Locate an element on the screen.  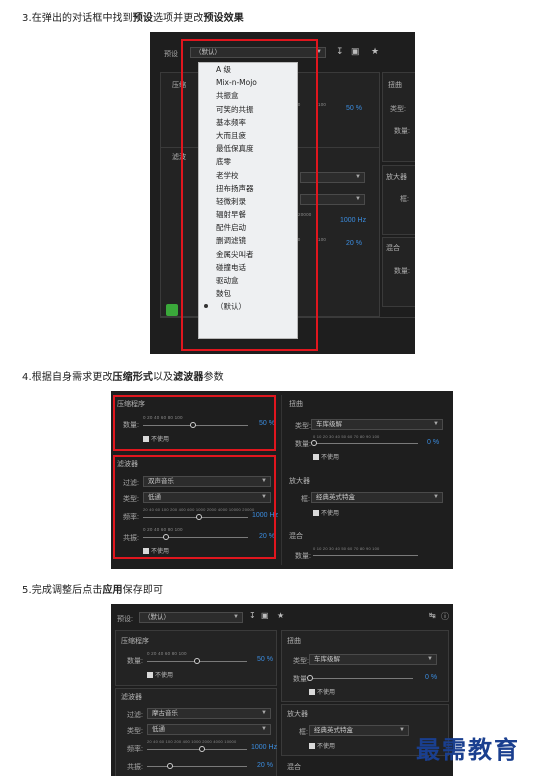
step-4-bold-a: 压缩形式 is located at coordinates (132, 377).